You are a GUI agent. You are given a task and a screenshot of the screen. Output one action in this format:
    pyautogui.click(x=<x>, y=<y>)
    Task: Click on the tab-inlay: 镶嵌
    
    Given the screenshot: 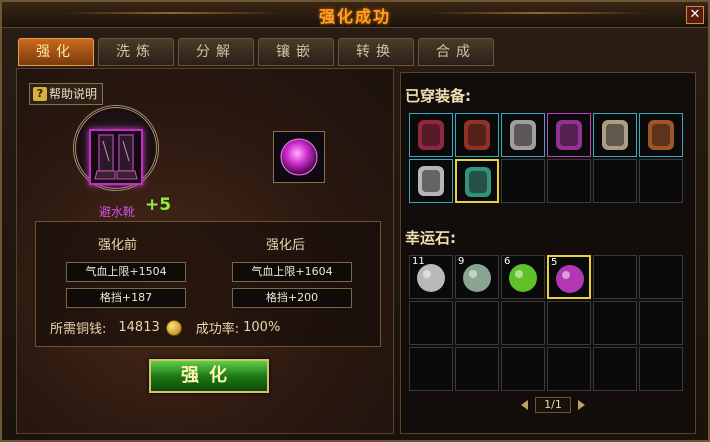 What is the action you would take?
    pyautogui.click(x=296, y=52)
    